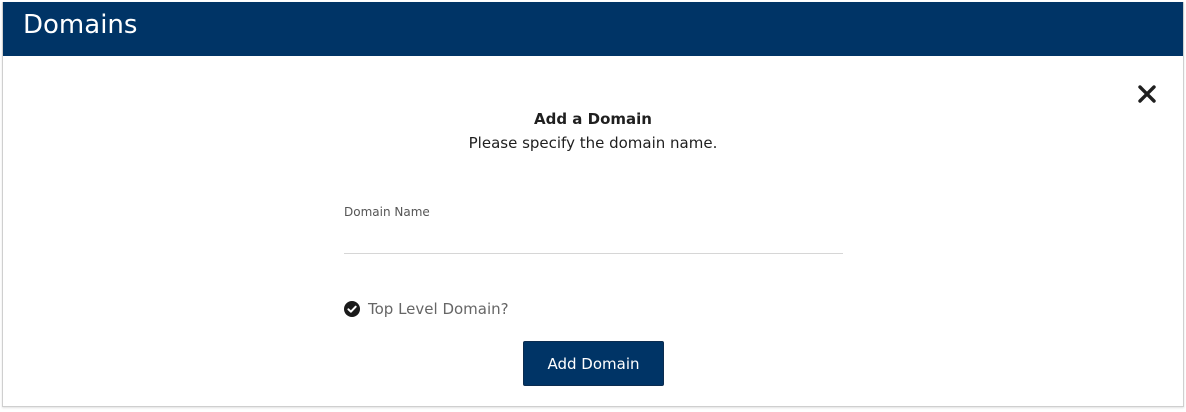  I want to click on dialog-title: Add a Domain, so click(593, 119).